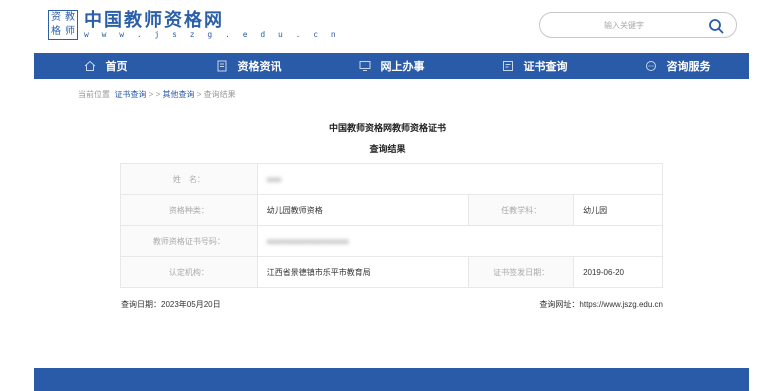  What do you see at coordinates (716, 26) in the screenshot?
I see `search-icon` at bounding box center [716, 26].